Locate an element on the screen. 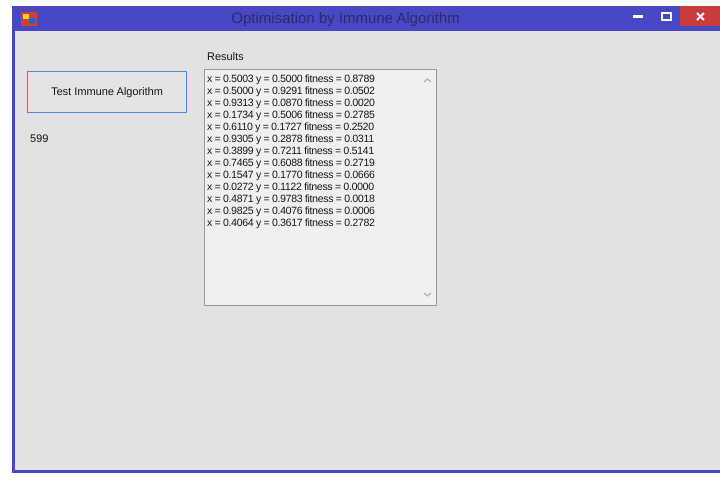 This screenshot has height=482, width=720. result-line: x = 0.9825 y = 0.4076 fitness = 0.0006 is located at coordinates (313, 211).